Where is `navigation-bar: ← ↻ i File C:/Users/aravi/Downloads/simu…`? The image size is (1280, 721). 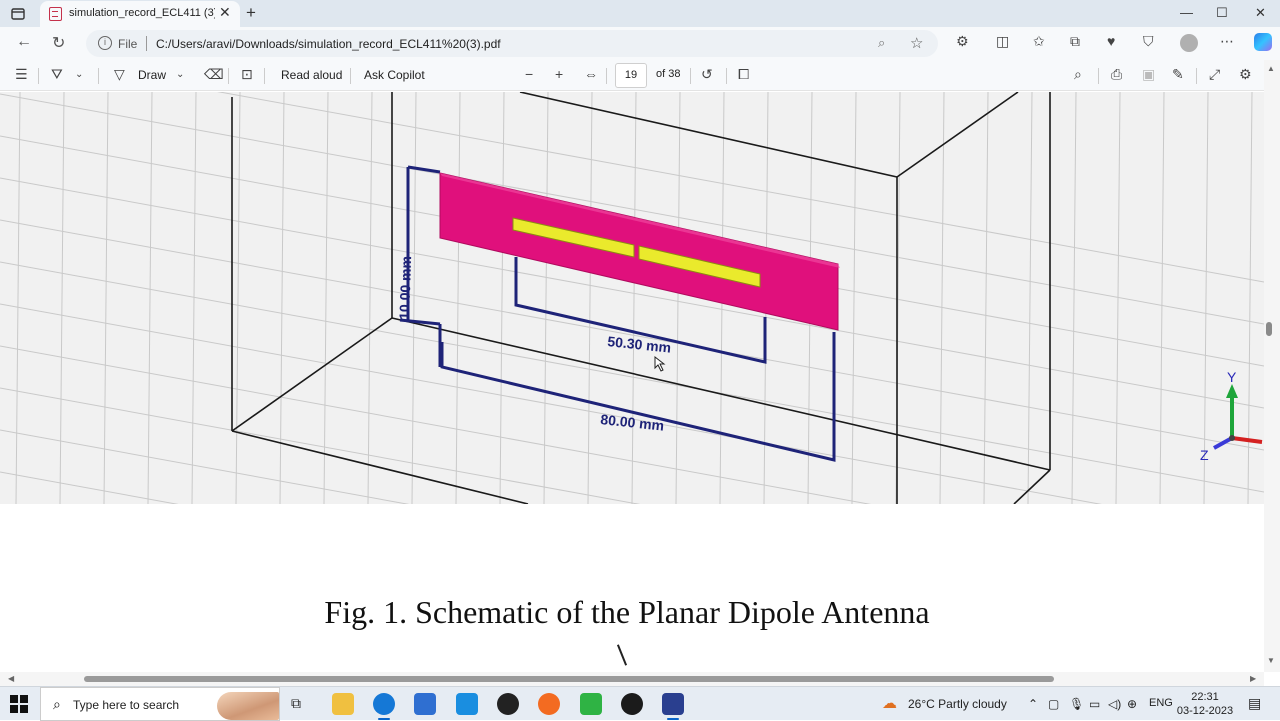 navigation-bar: ← ↻ i File C:/Users/aravi/Downloads/simu… is located at coordinates (640, 43).